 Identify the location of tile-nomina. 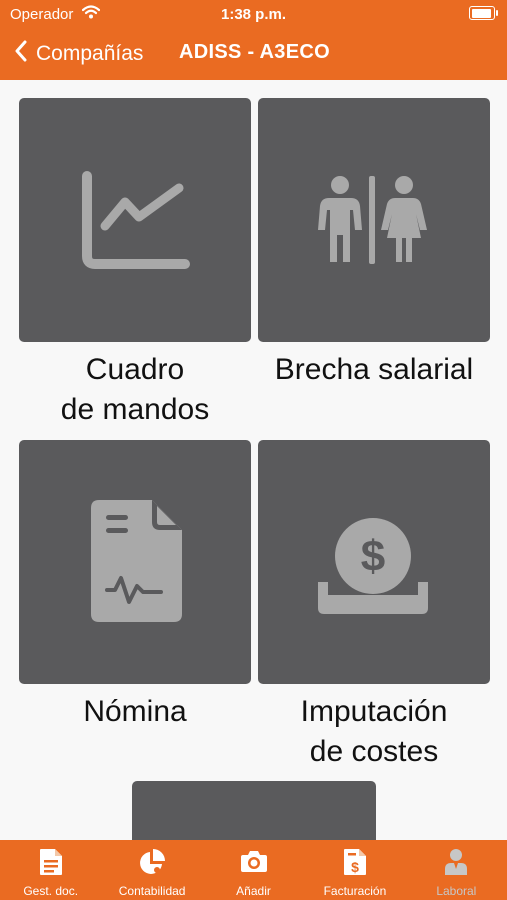
(135, 562).